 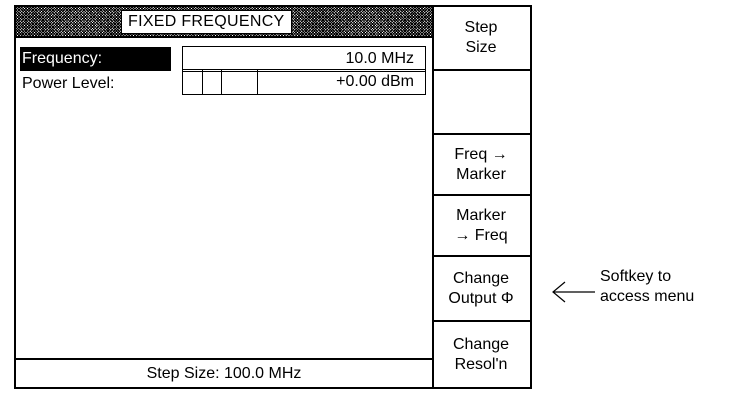 I want to click on softkey-label-line1: Step, so click(x=481, y=27).